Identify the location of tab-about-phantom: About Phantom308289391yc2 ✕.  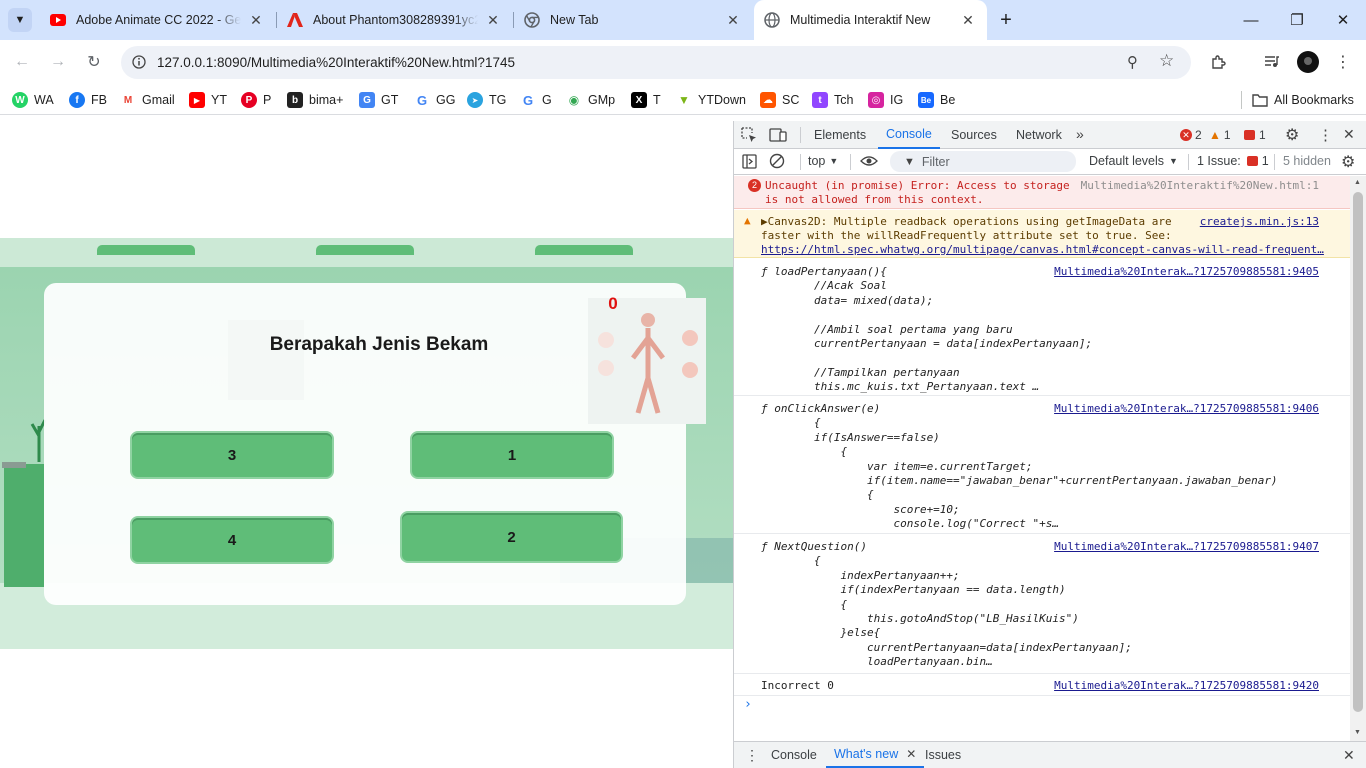
(394, 20).